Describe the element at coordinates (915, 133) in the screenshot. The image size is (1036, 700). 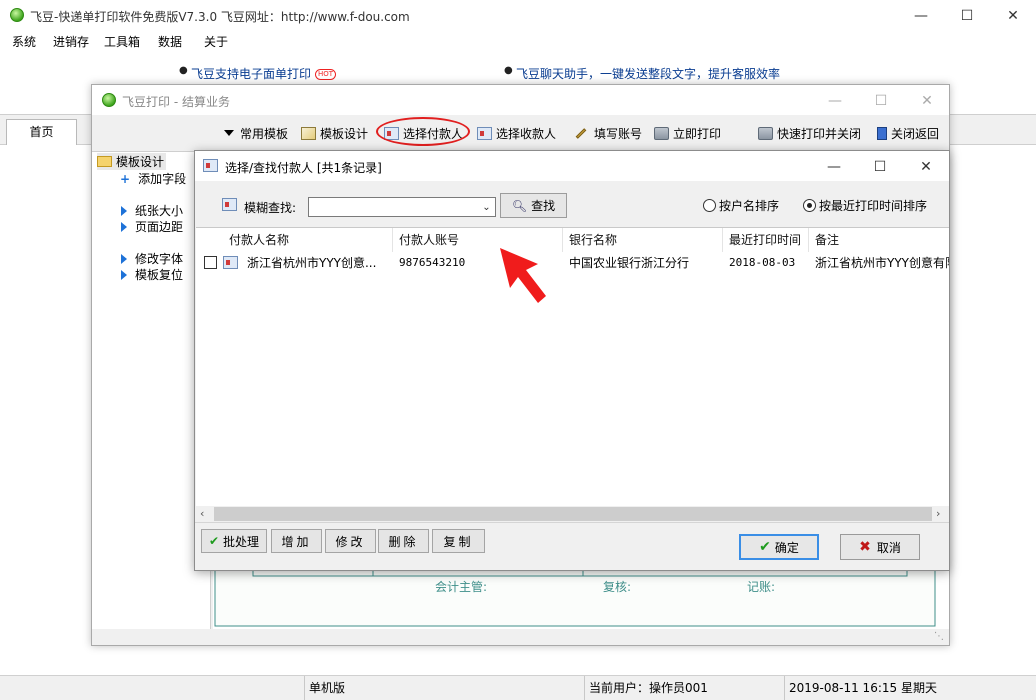
I see `close-back-label: 关闭返回` at that location.